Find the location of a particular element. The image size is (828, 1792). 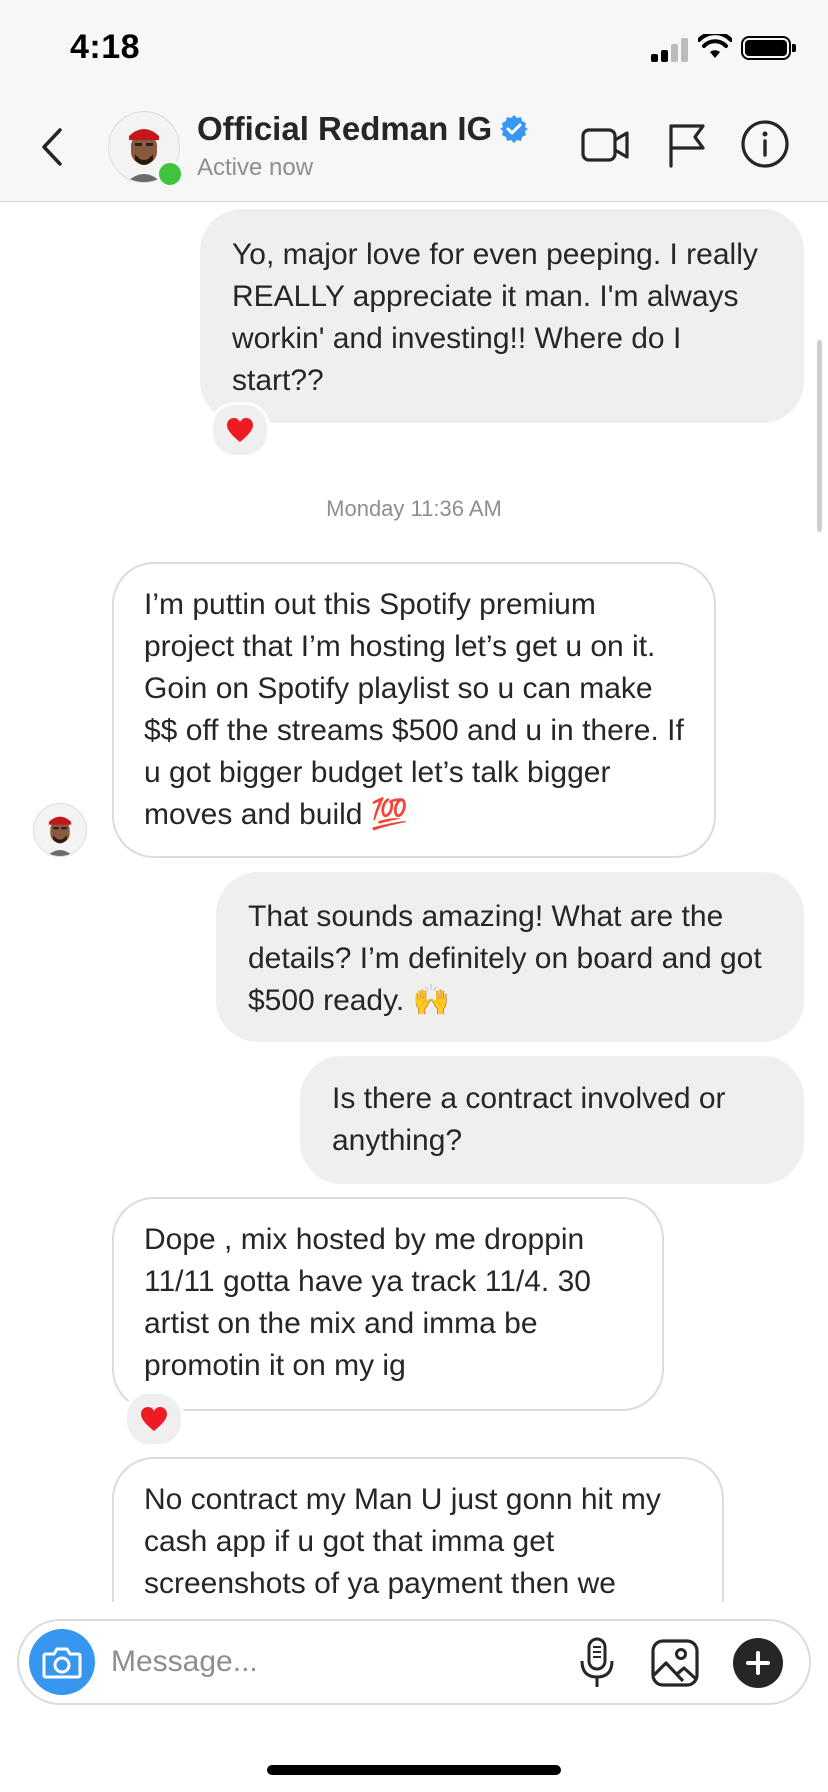

info-icon is located at coordinates (765, 144).